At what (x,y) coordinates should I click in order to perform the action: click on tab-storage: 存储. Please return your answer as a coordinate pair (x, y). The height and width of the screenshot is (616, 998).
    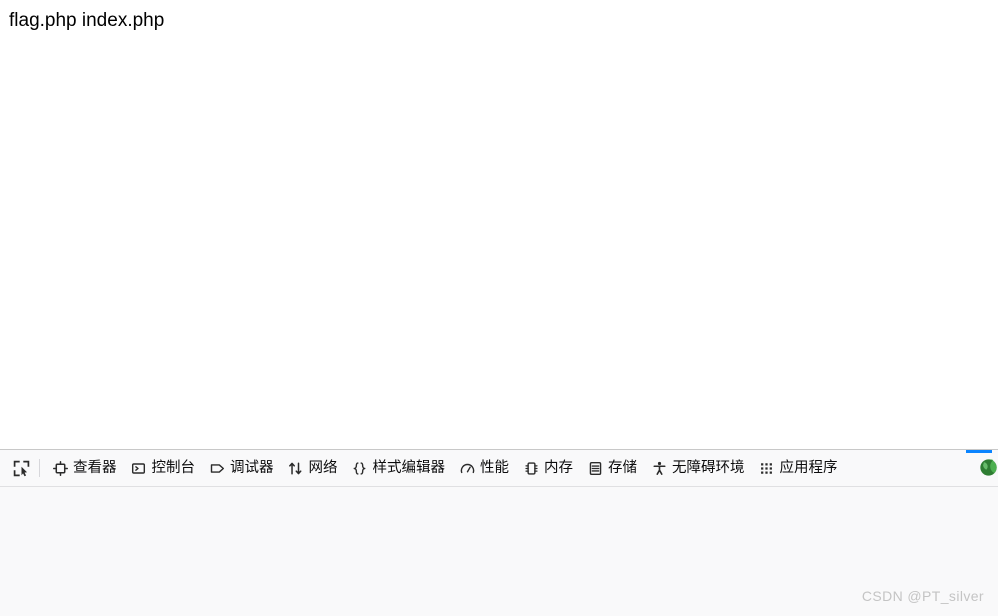
    Looking at the image, I should click on (612, 468).